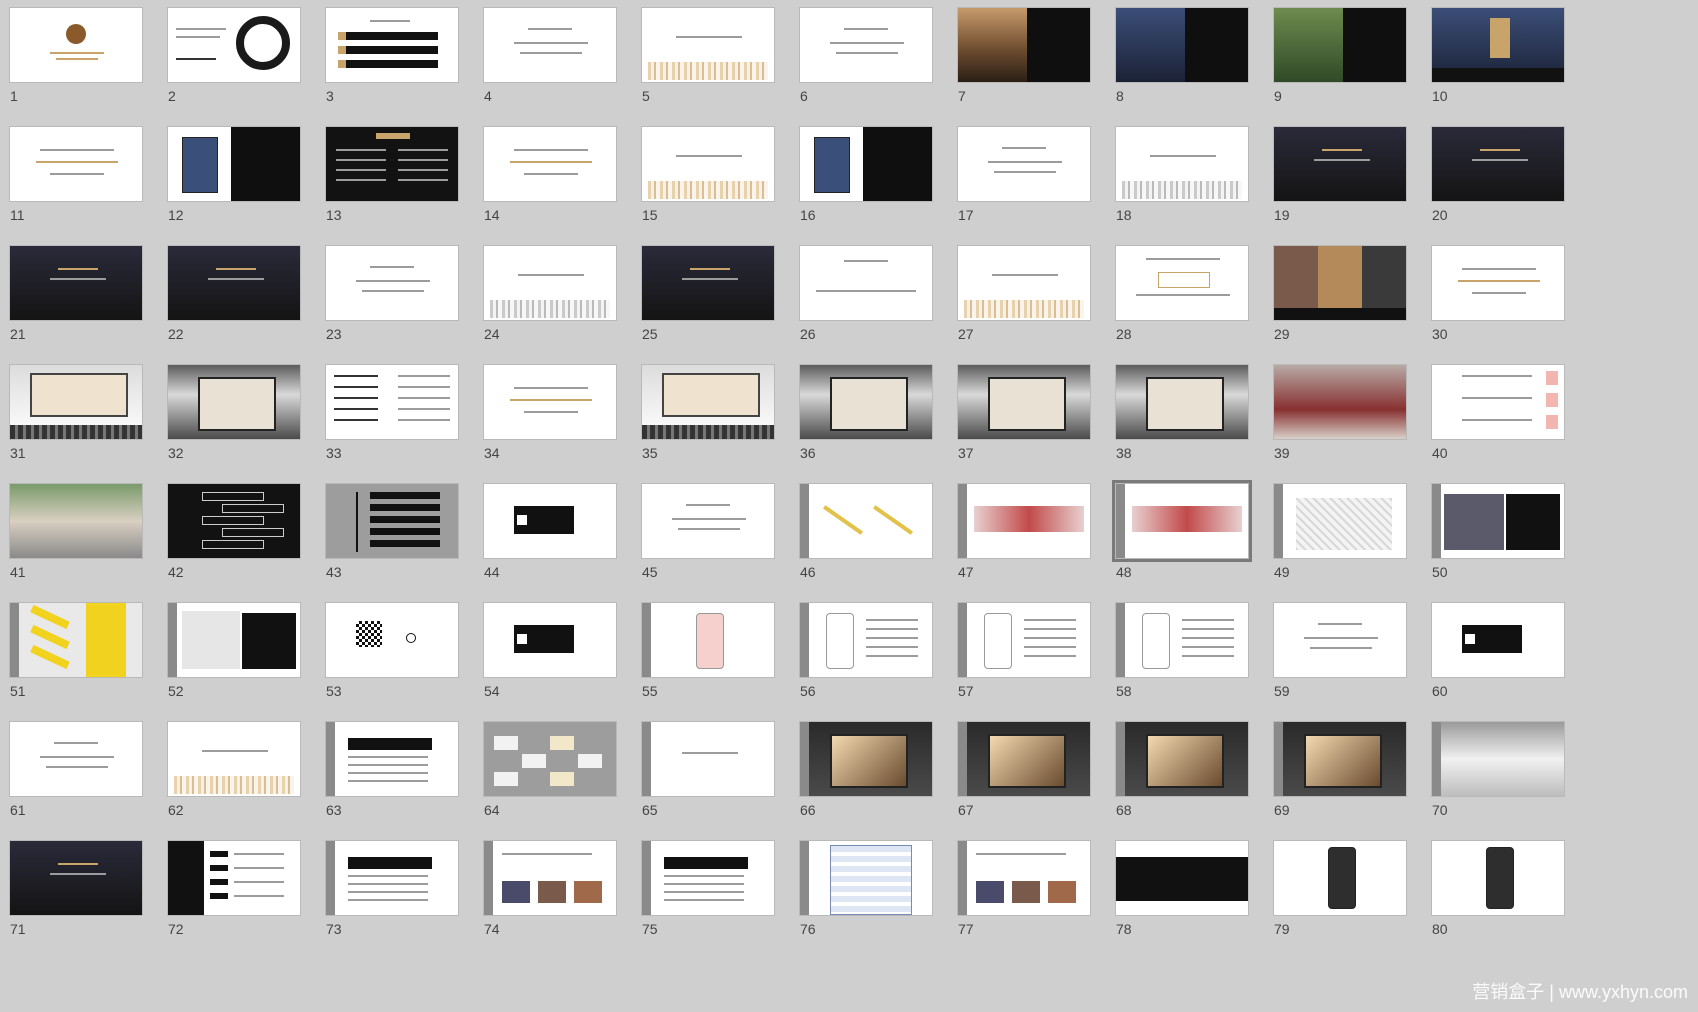 This screenshot has height=1012, width=1698. I want to click on slide-thumbnail: 69, so click(1341, 785).